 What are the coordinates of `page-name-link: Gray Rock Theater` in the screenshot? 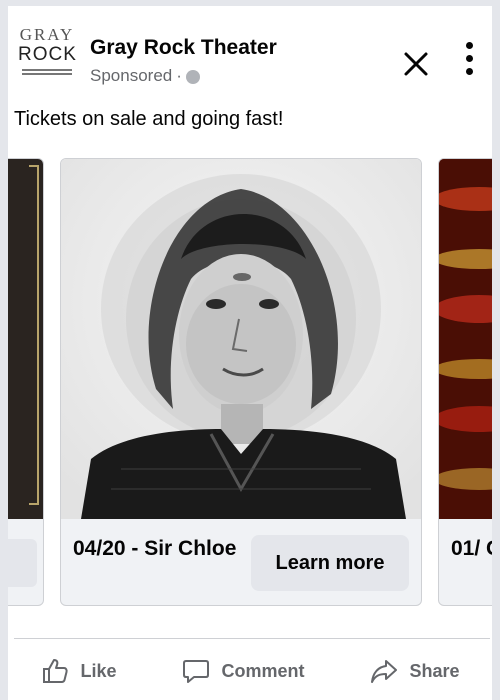 It's located at (183, 48).